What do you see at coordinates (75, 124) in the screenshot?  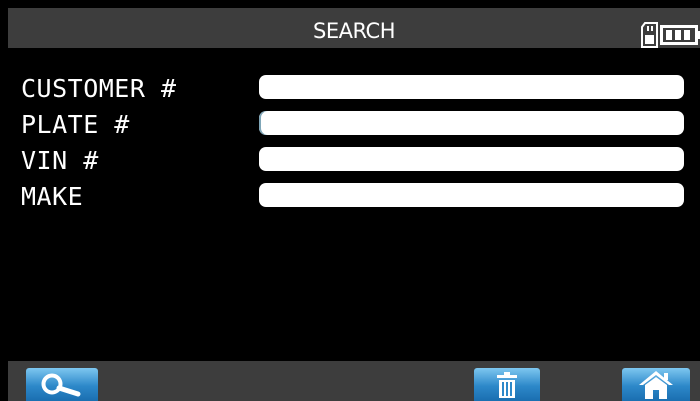 I see `plate-label: PLATE #` at bounding box center [75, 124].